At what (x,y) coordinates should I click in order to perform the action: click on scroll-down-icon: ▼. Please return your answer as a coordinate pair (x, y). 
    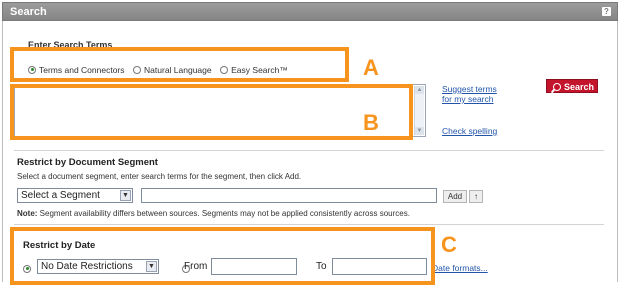
    Looking at the image, I should click on (419, 131).